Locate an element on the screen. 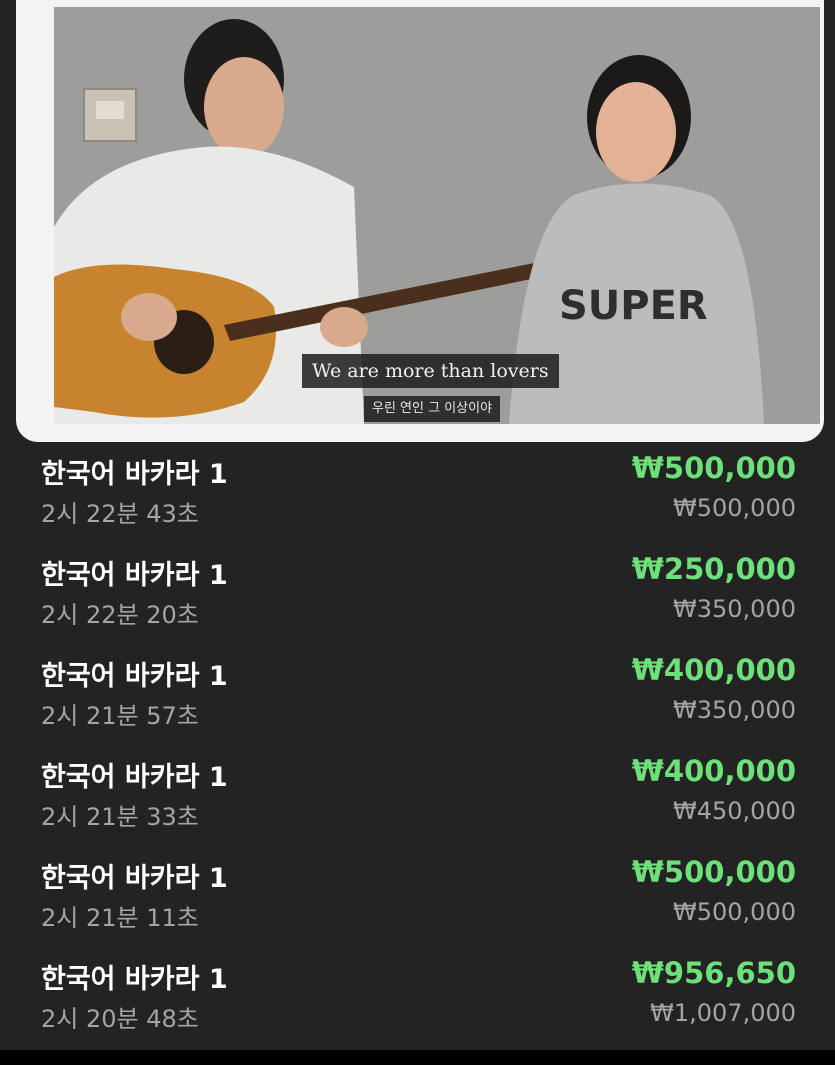 The image size is (835, 1065). transaction-row: 한국어 바카라 1 2시 20분 48초 ₩956,650 ₩1,007,000 is located at coordinates (417, 999).